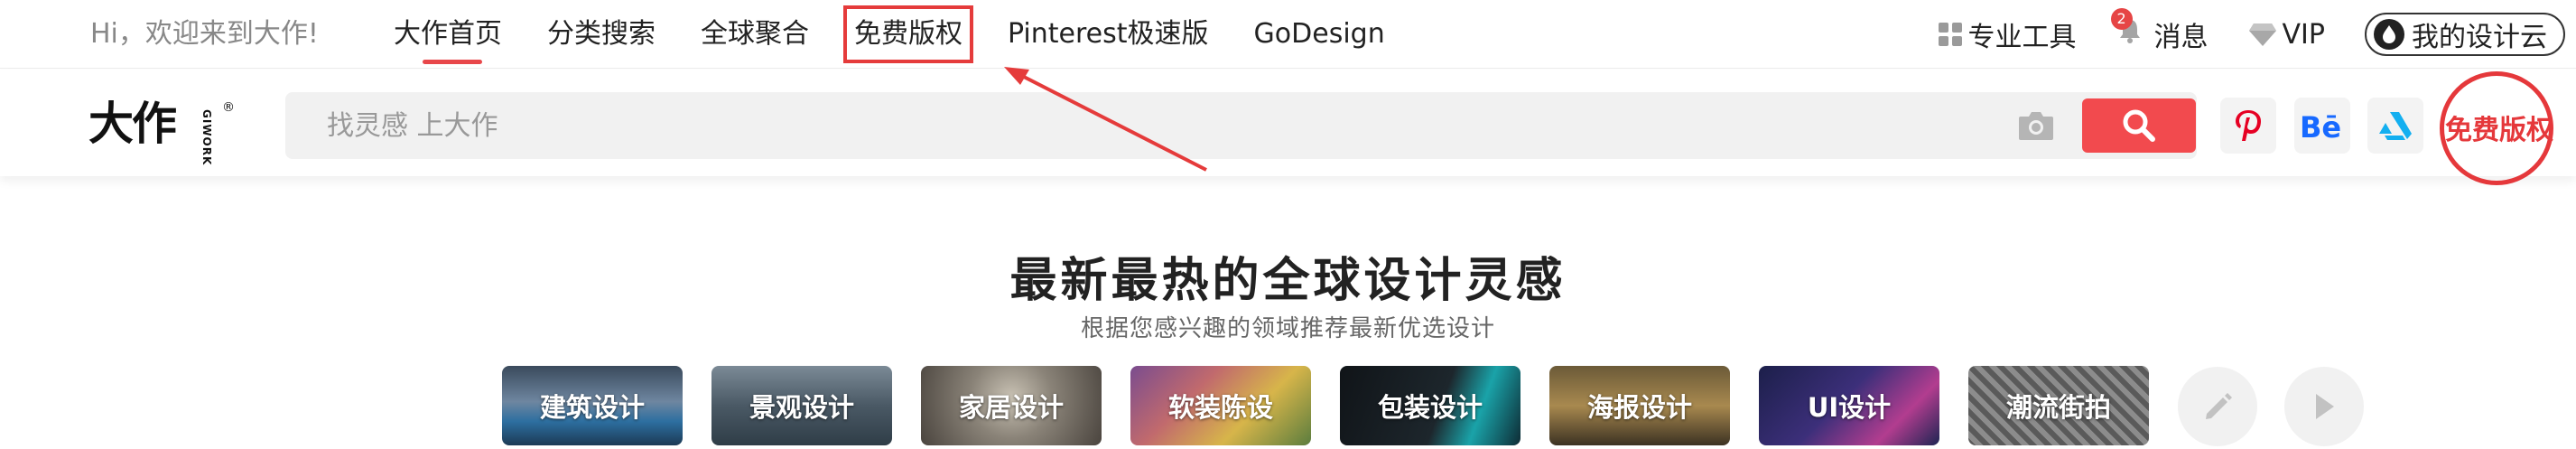  What do you see at coordinates (2181, 38) in the screenshot?
I see `messages-label: 消息` at bounding box center [2181, 38].